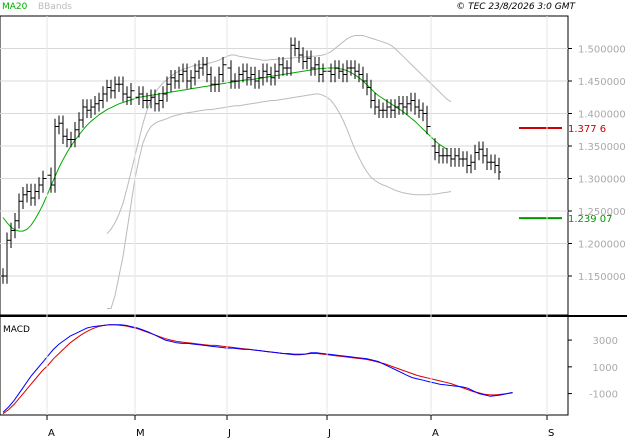 This screenshot has height=440, width=627. I want to click on price-y-tick-label: 1.300000, so click(602, 180).